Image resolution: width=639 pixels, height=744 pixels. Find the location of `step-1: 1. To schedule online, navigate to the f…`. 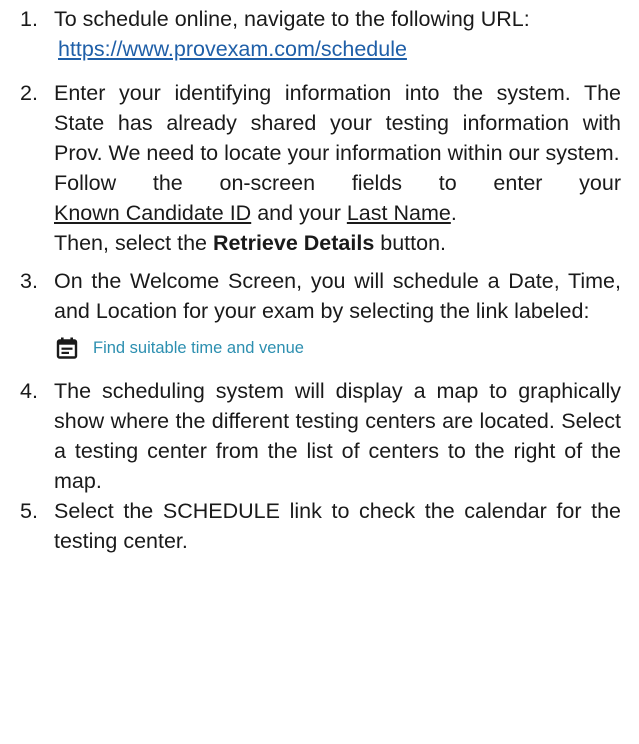

step-1: 1. To schedule online, navigate to the f… is located at coordinates (320, 34).